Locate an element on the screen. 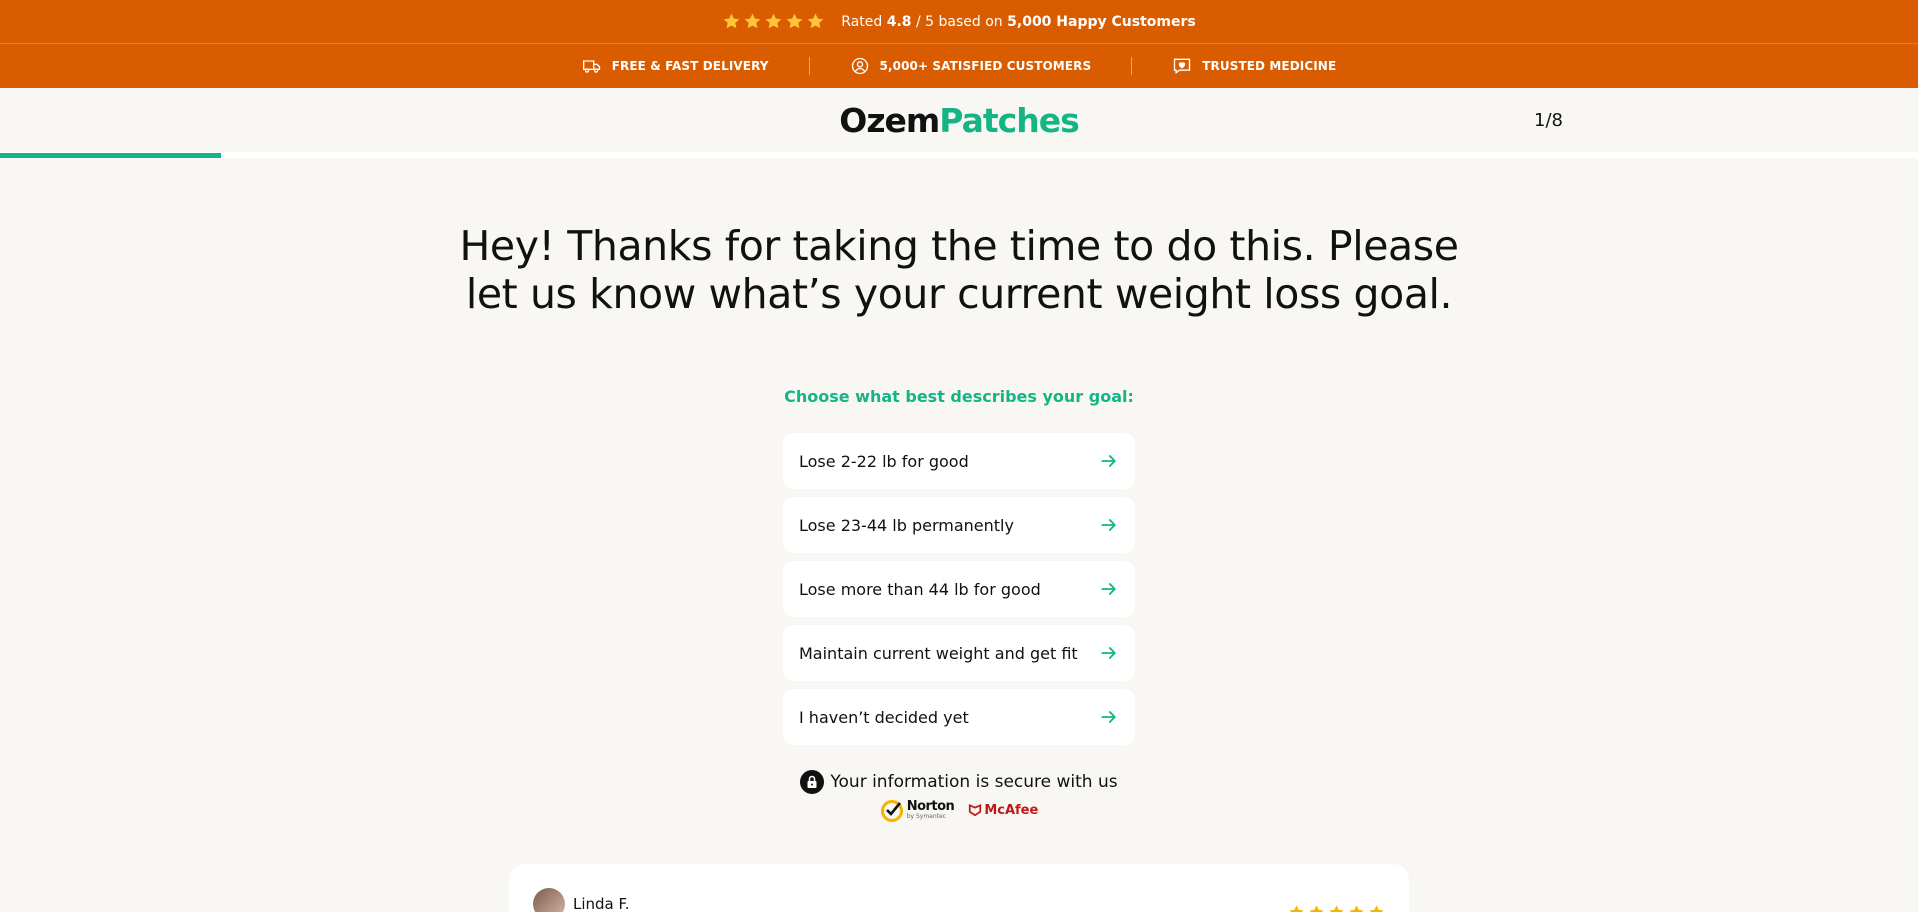 The height and width of the screenshot is (912, 1918). reviewer-name: Linda F. is located at coordinates (601, 903).